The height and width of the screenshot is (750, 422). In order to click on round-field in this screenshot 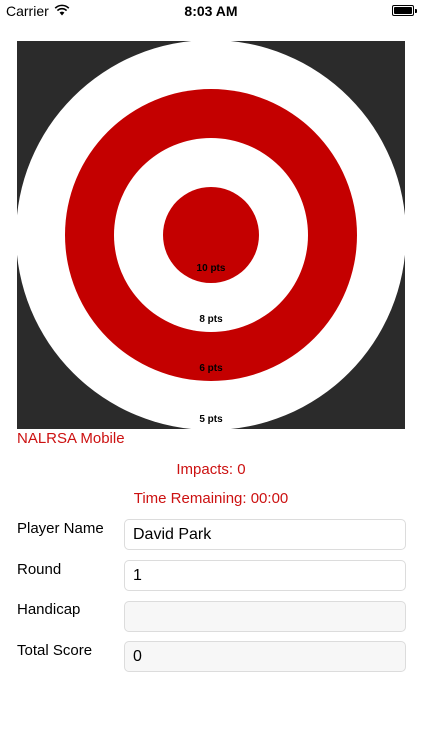, I will do `click(265, 575)`.